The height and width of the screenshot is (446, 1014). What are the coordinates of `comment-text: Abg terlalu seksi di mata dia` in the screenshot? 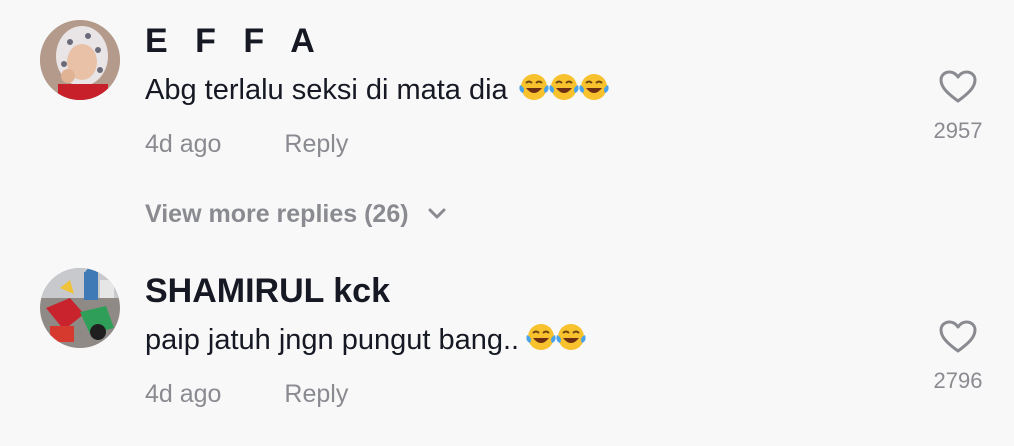 It's located at (377, 91).